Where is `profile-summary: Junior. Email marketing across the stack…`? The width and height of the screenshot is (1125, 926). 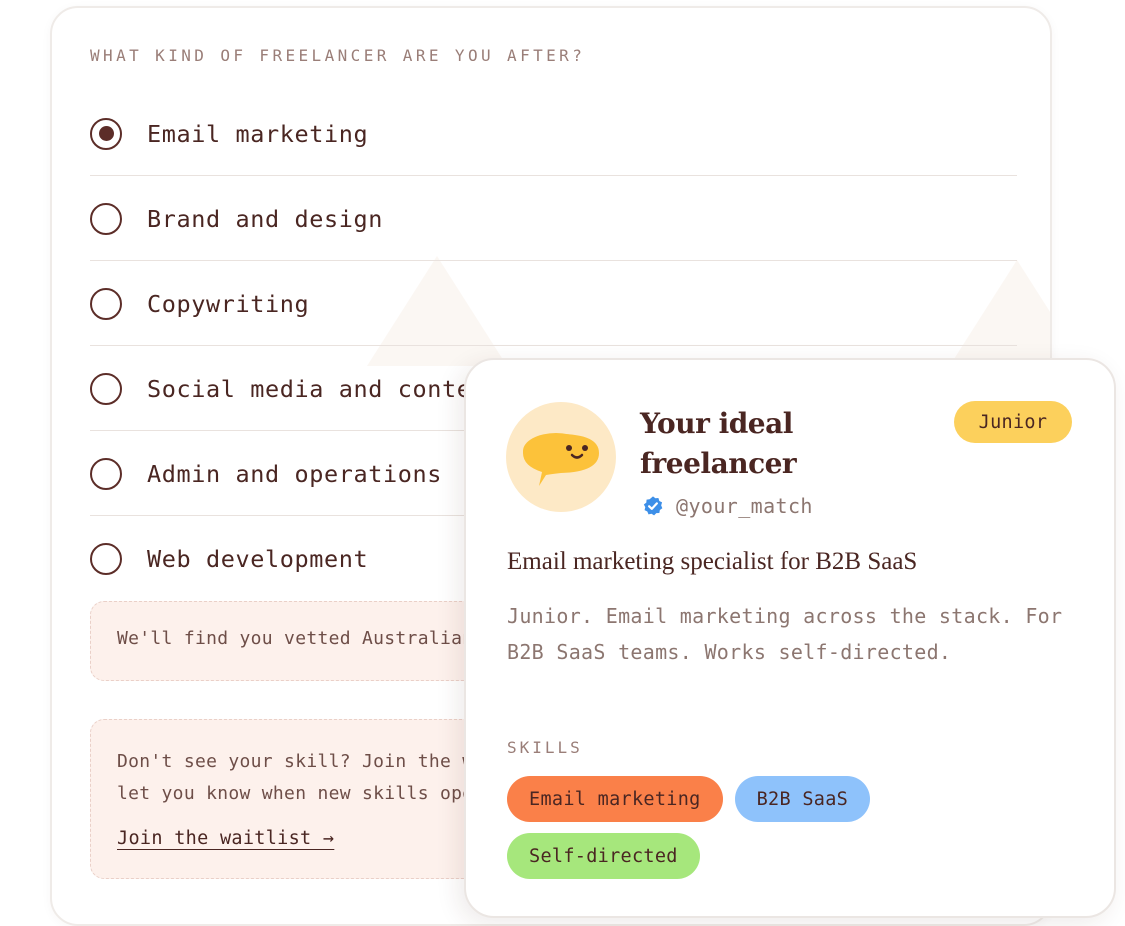 profile-summary: Junior. Email marketing across the stack… is located at coordinates (785, 634).